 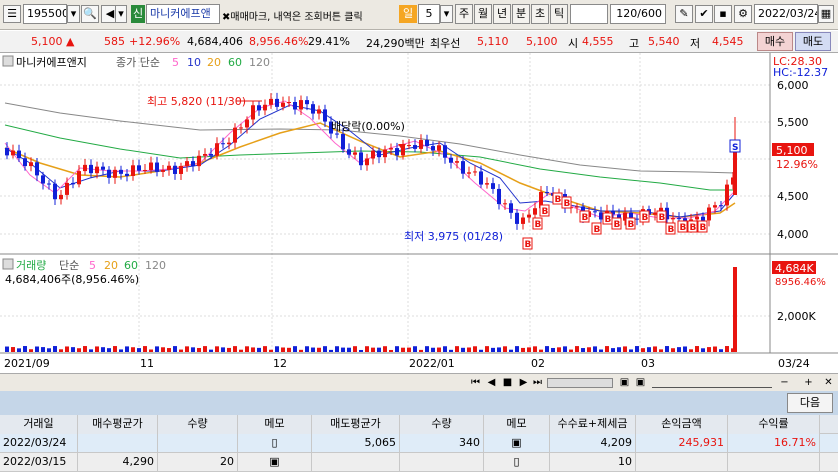 What do you see at coordinates (429, 14) in the screenshot?
I see `period-value: 5` at bounding box center [429, 14].